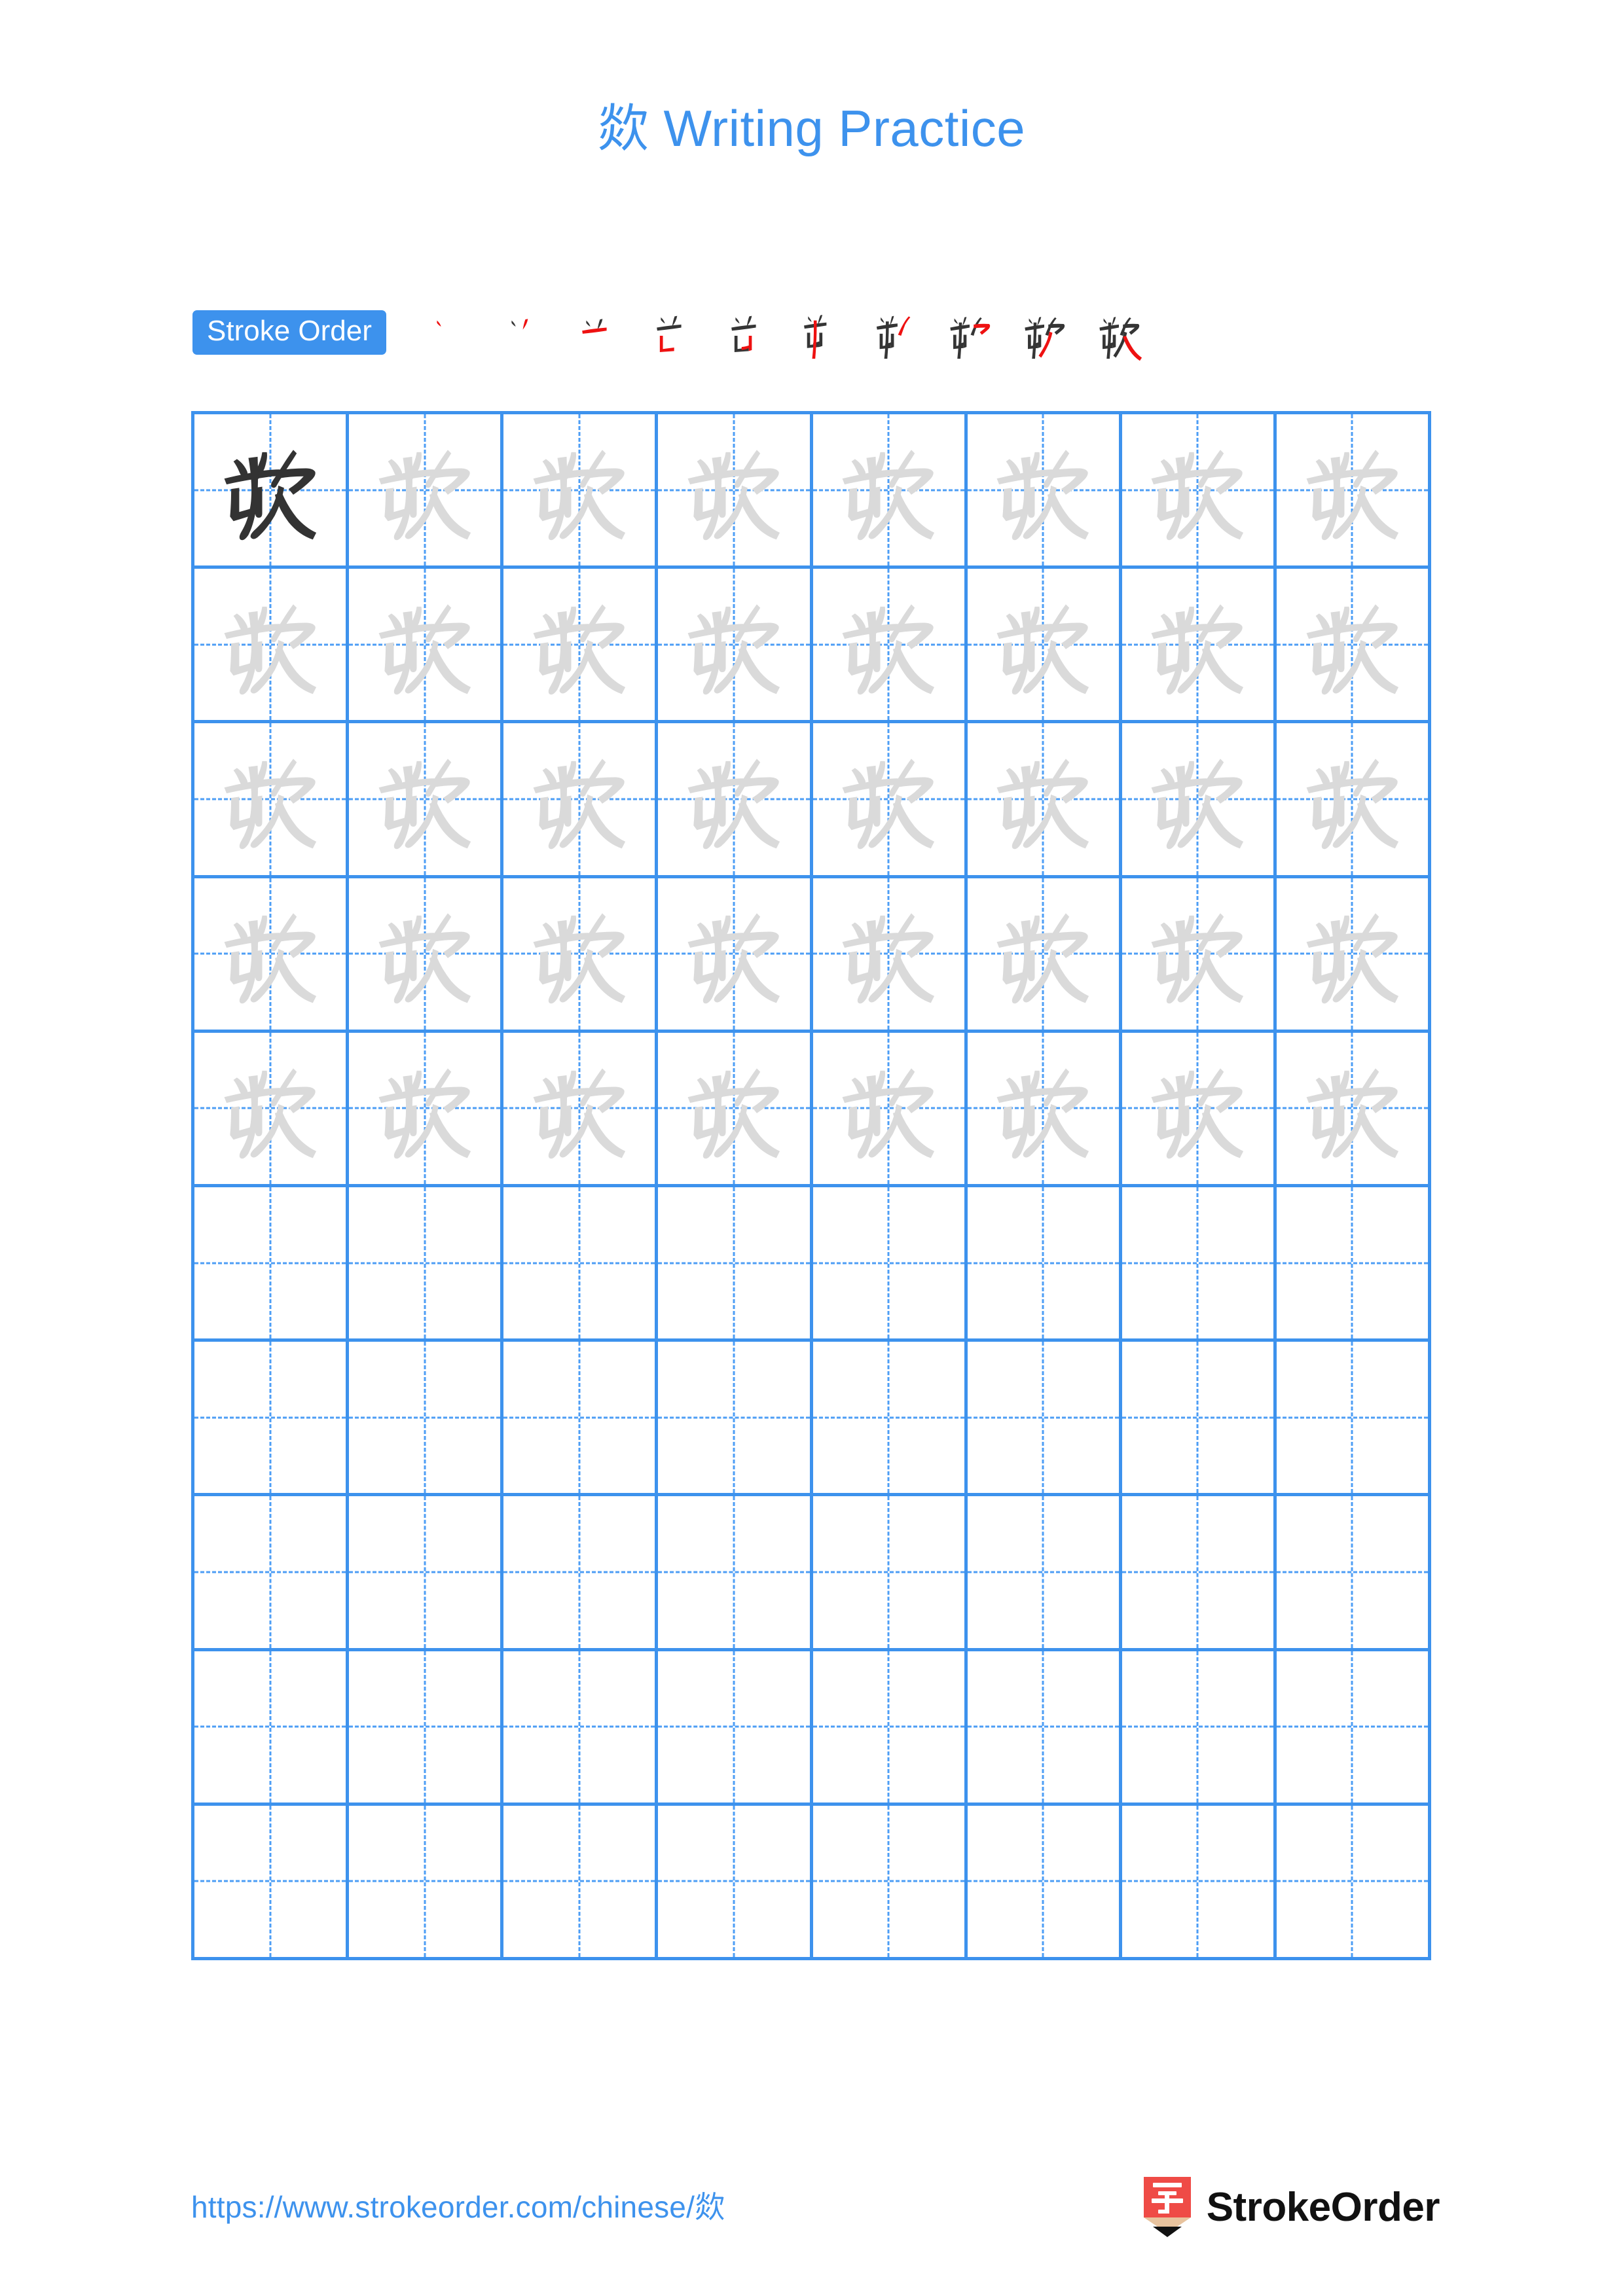 Image resolution: width=1623 pixels, height=2296 pixels. I want to click on grid-cell-model, so click(272, 490).